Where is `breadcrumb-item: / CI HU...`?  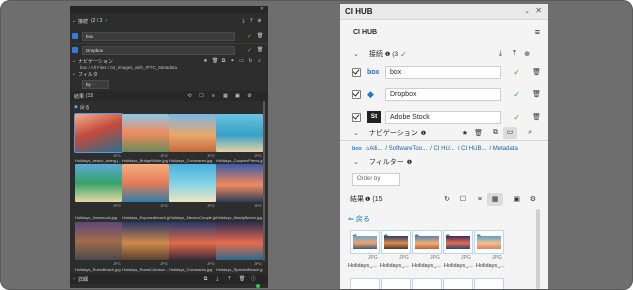 breadcrumb-item: / CI HU... is located at coordinates (442, 149).